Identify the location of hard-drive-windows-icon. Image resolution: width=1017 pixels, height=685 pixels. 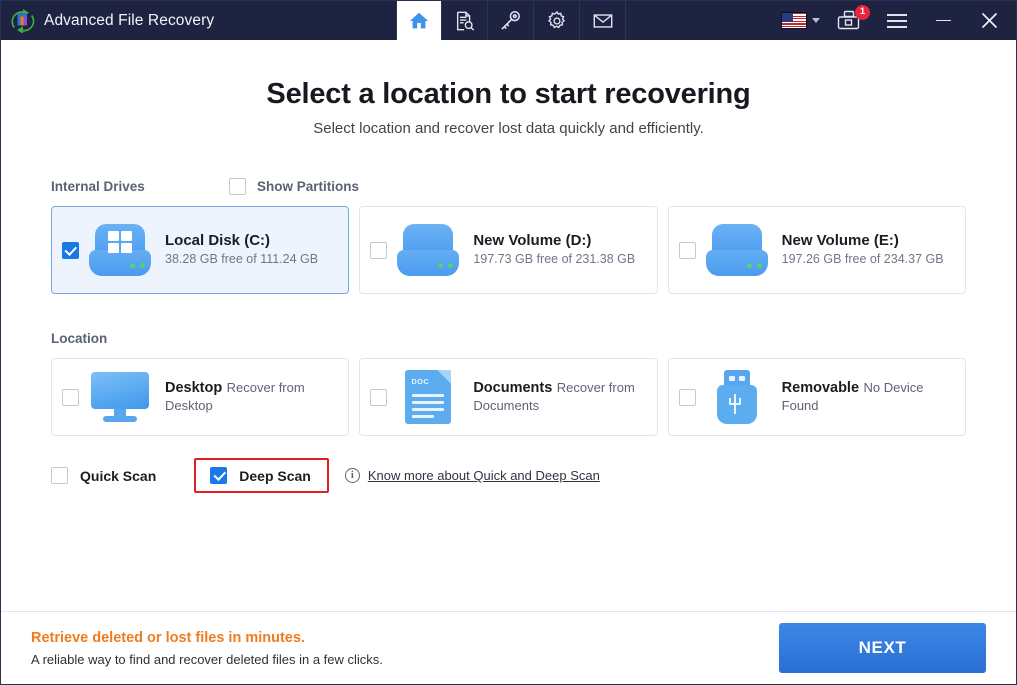
(120, 250).